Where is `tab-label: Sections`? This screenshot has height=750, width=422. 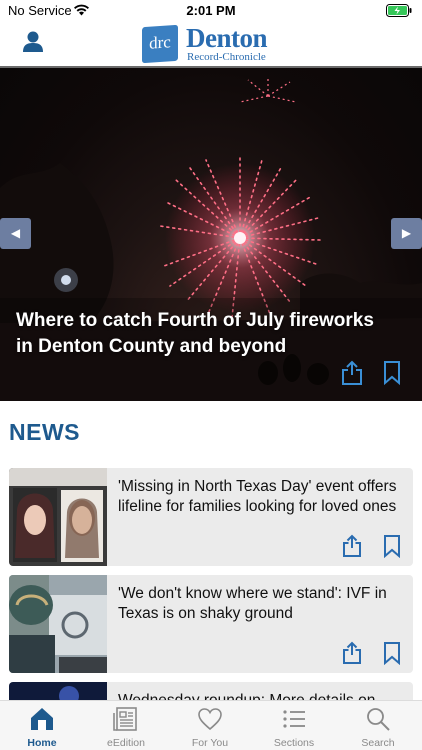
tab-label: Sections is located at coordinates (294, 743).